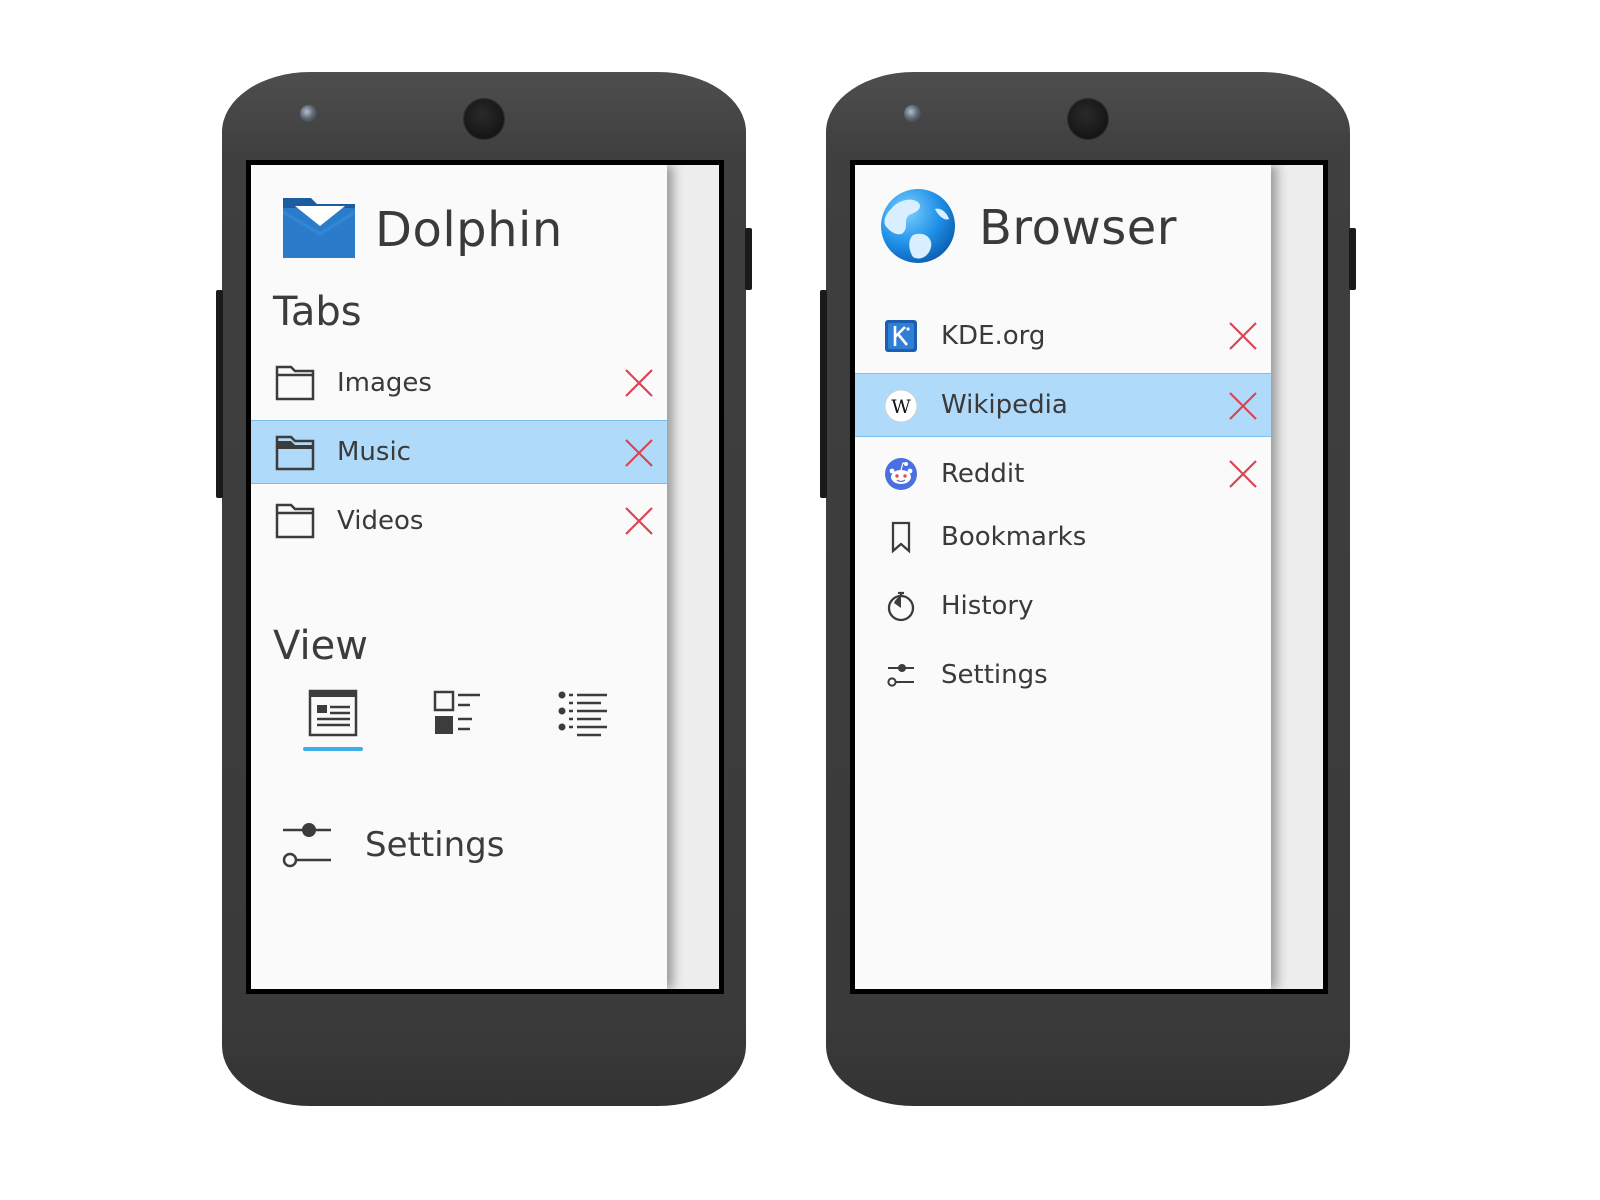  I want to click on tab-item-wikipedia: W Wikipedia, so click(1063, 405).